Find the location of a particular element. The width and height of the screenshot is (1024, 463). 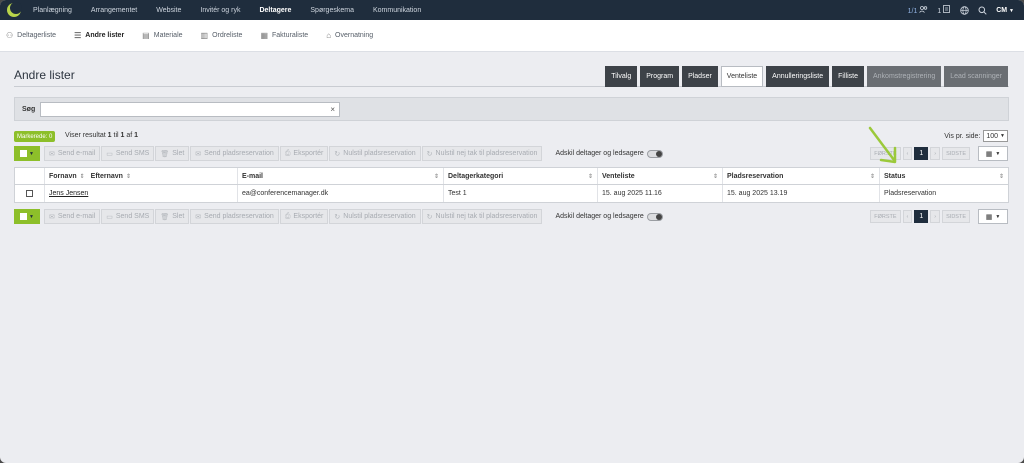

columns-icon: ▦ is located at coordinates (989, 217).